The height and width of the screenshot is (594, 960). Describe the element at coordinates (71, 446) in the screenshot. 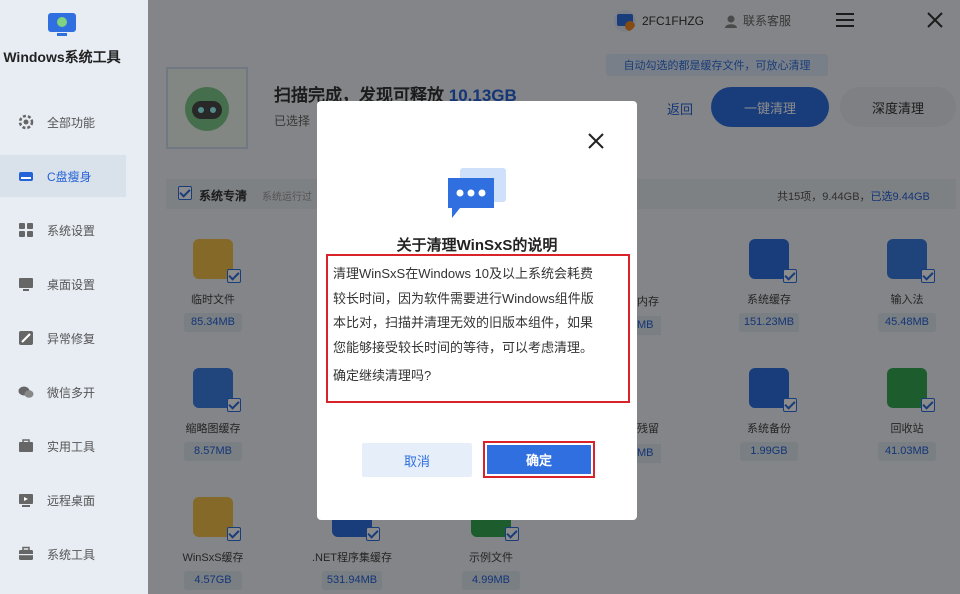

I see `sidebar-item-label: 实用工具` at that location.